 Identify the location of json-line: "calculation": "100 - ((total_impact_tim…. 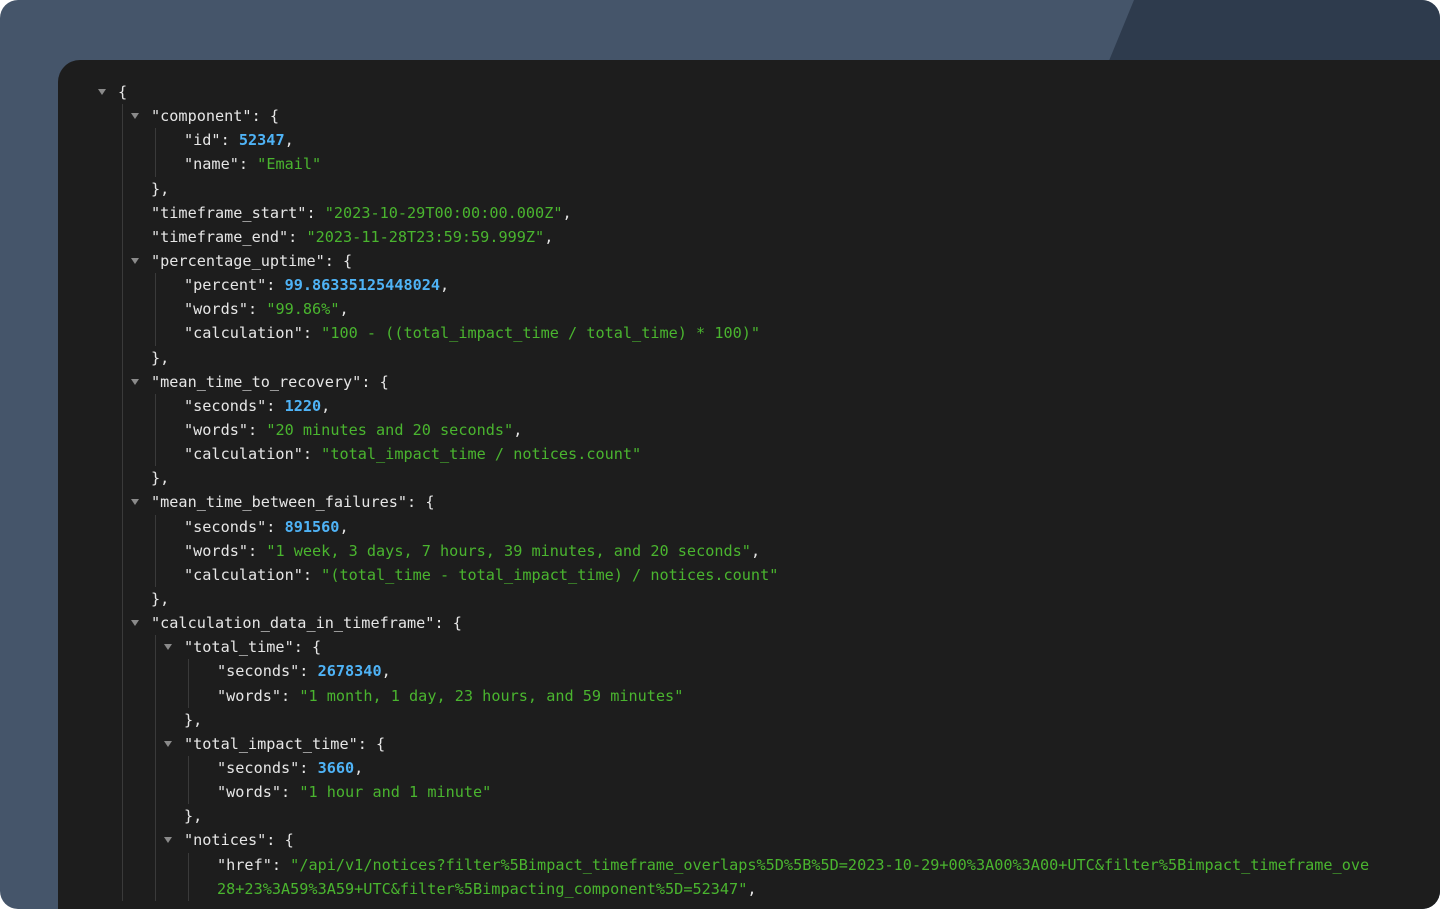
(749, 333).